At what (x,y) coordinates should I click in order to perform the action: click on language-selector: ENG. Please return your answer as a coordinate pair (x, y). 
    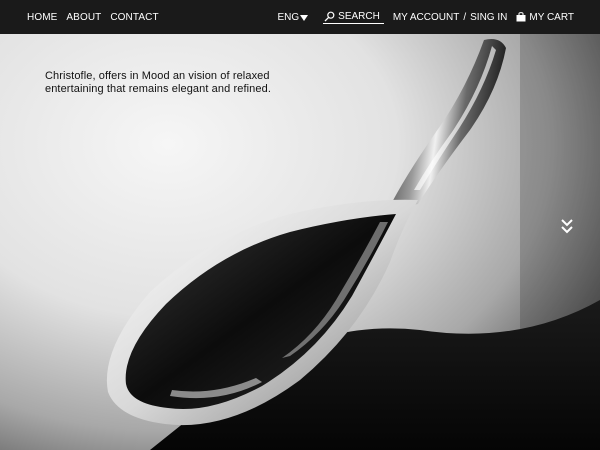
    Looking at the image, I should click on (293, 17).